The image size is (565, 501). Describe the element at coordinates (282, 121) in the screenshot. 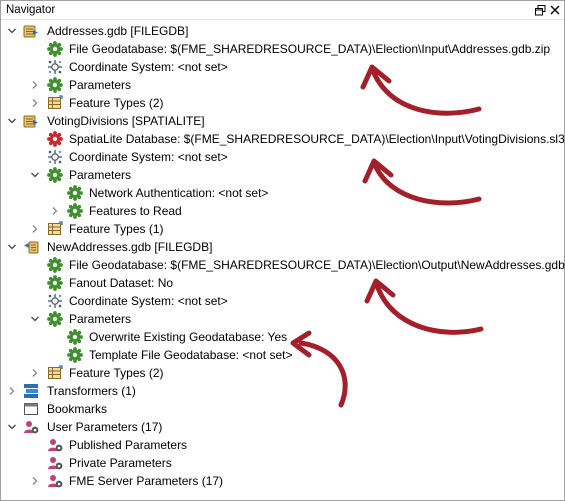

I see `tree-node-reader-votingdivisions: VotingDivisions [SPATIALITE]` at that location.